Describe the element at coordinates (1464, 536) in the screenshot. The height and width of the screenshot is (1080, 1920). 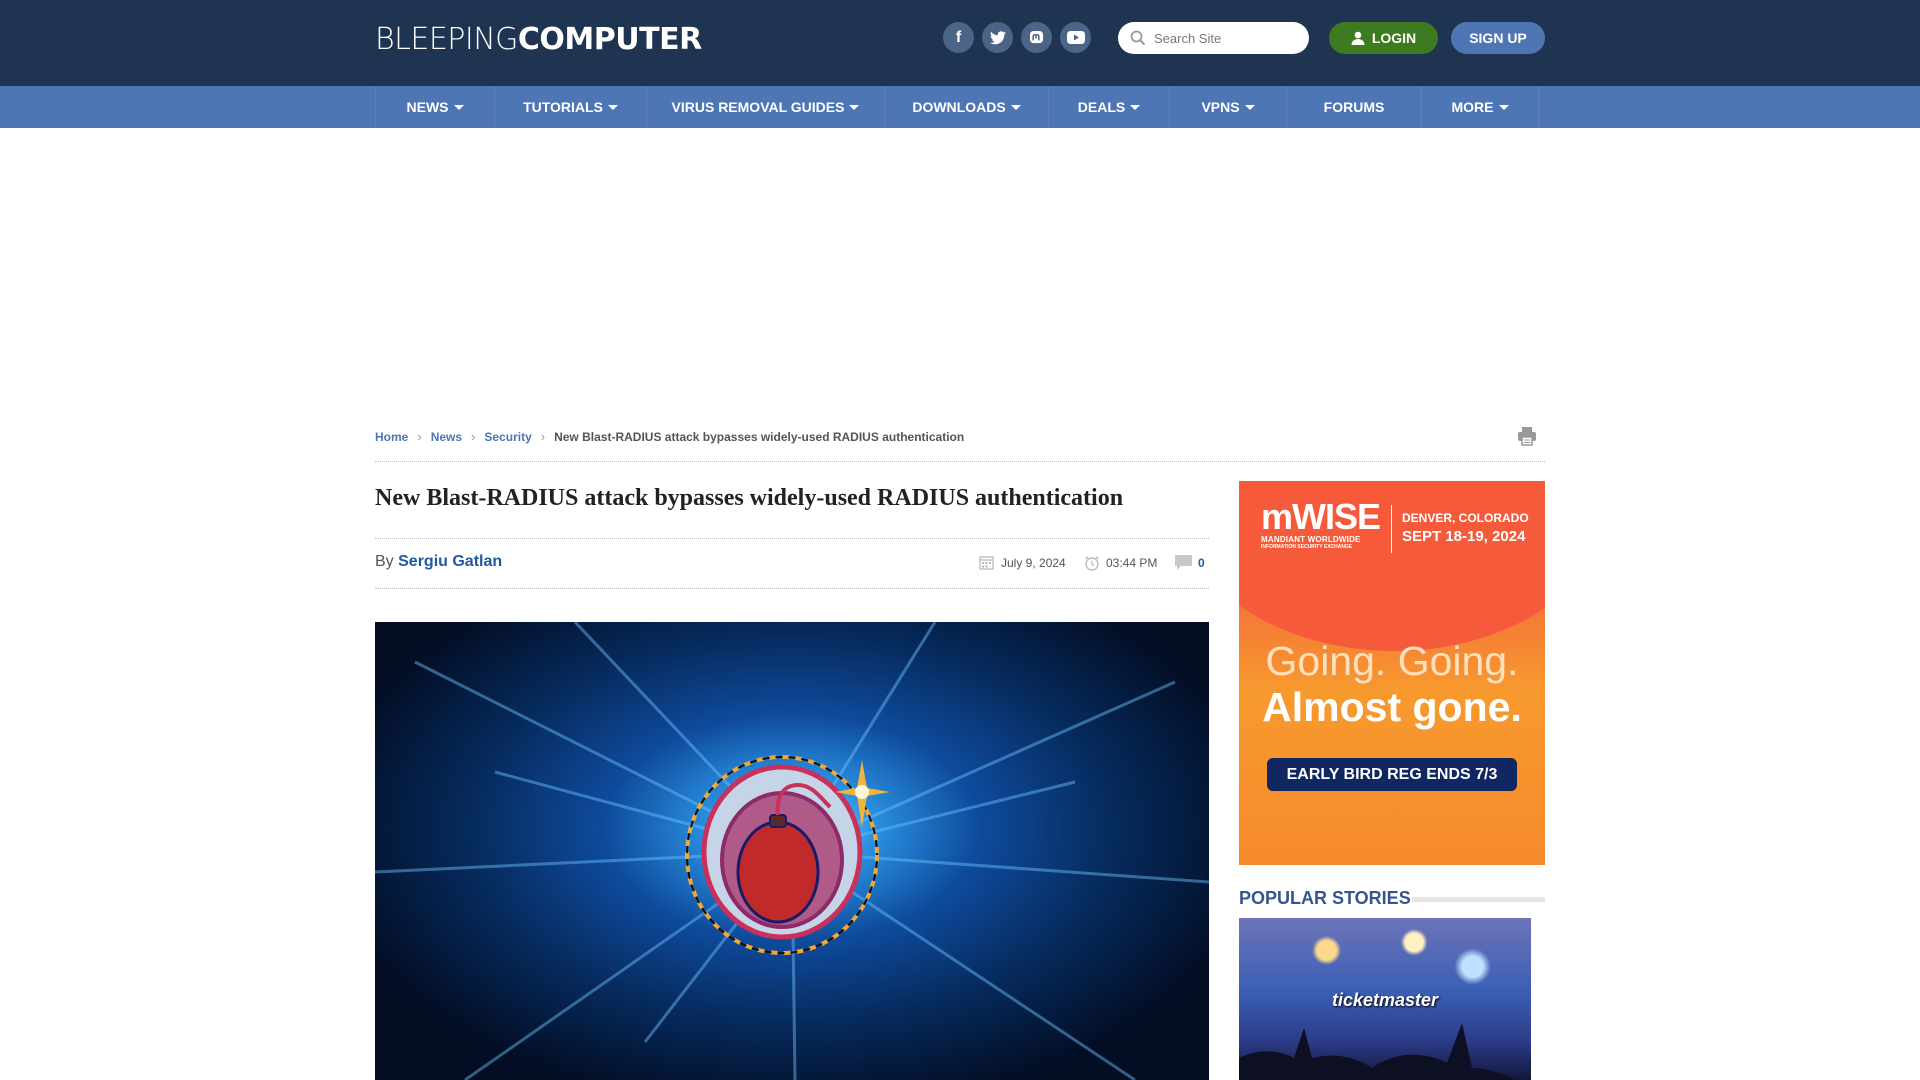
I see `ad-dates: SEPT 18-19, 2024` at that location.